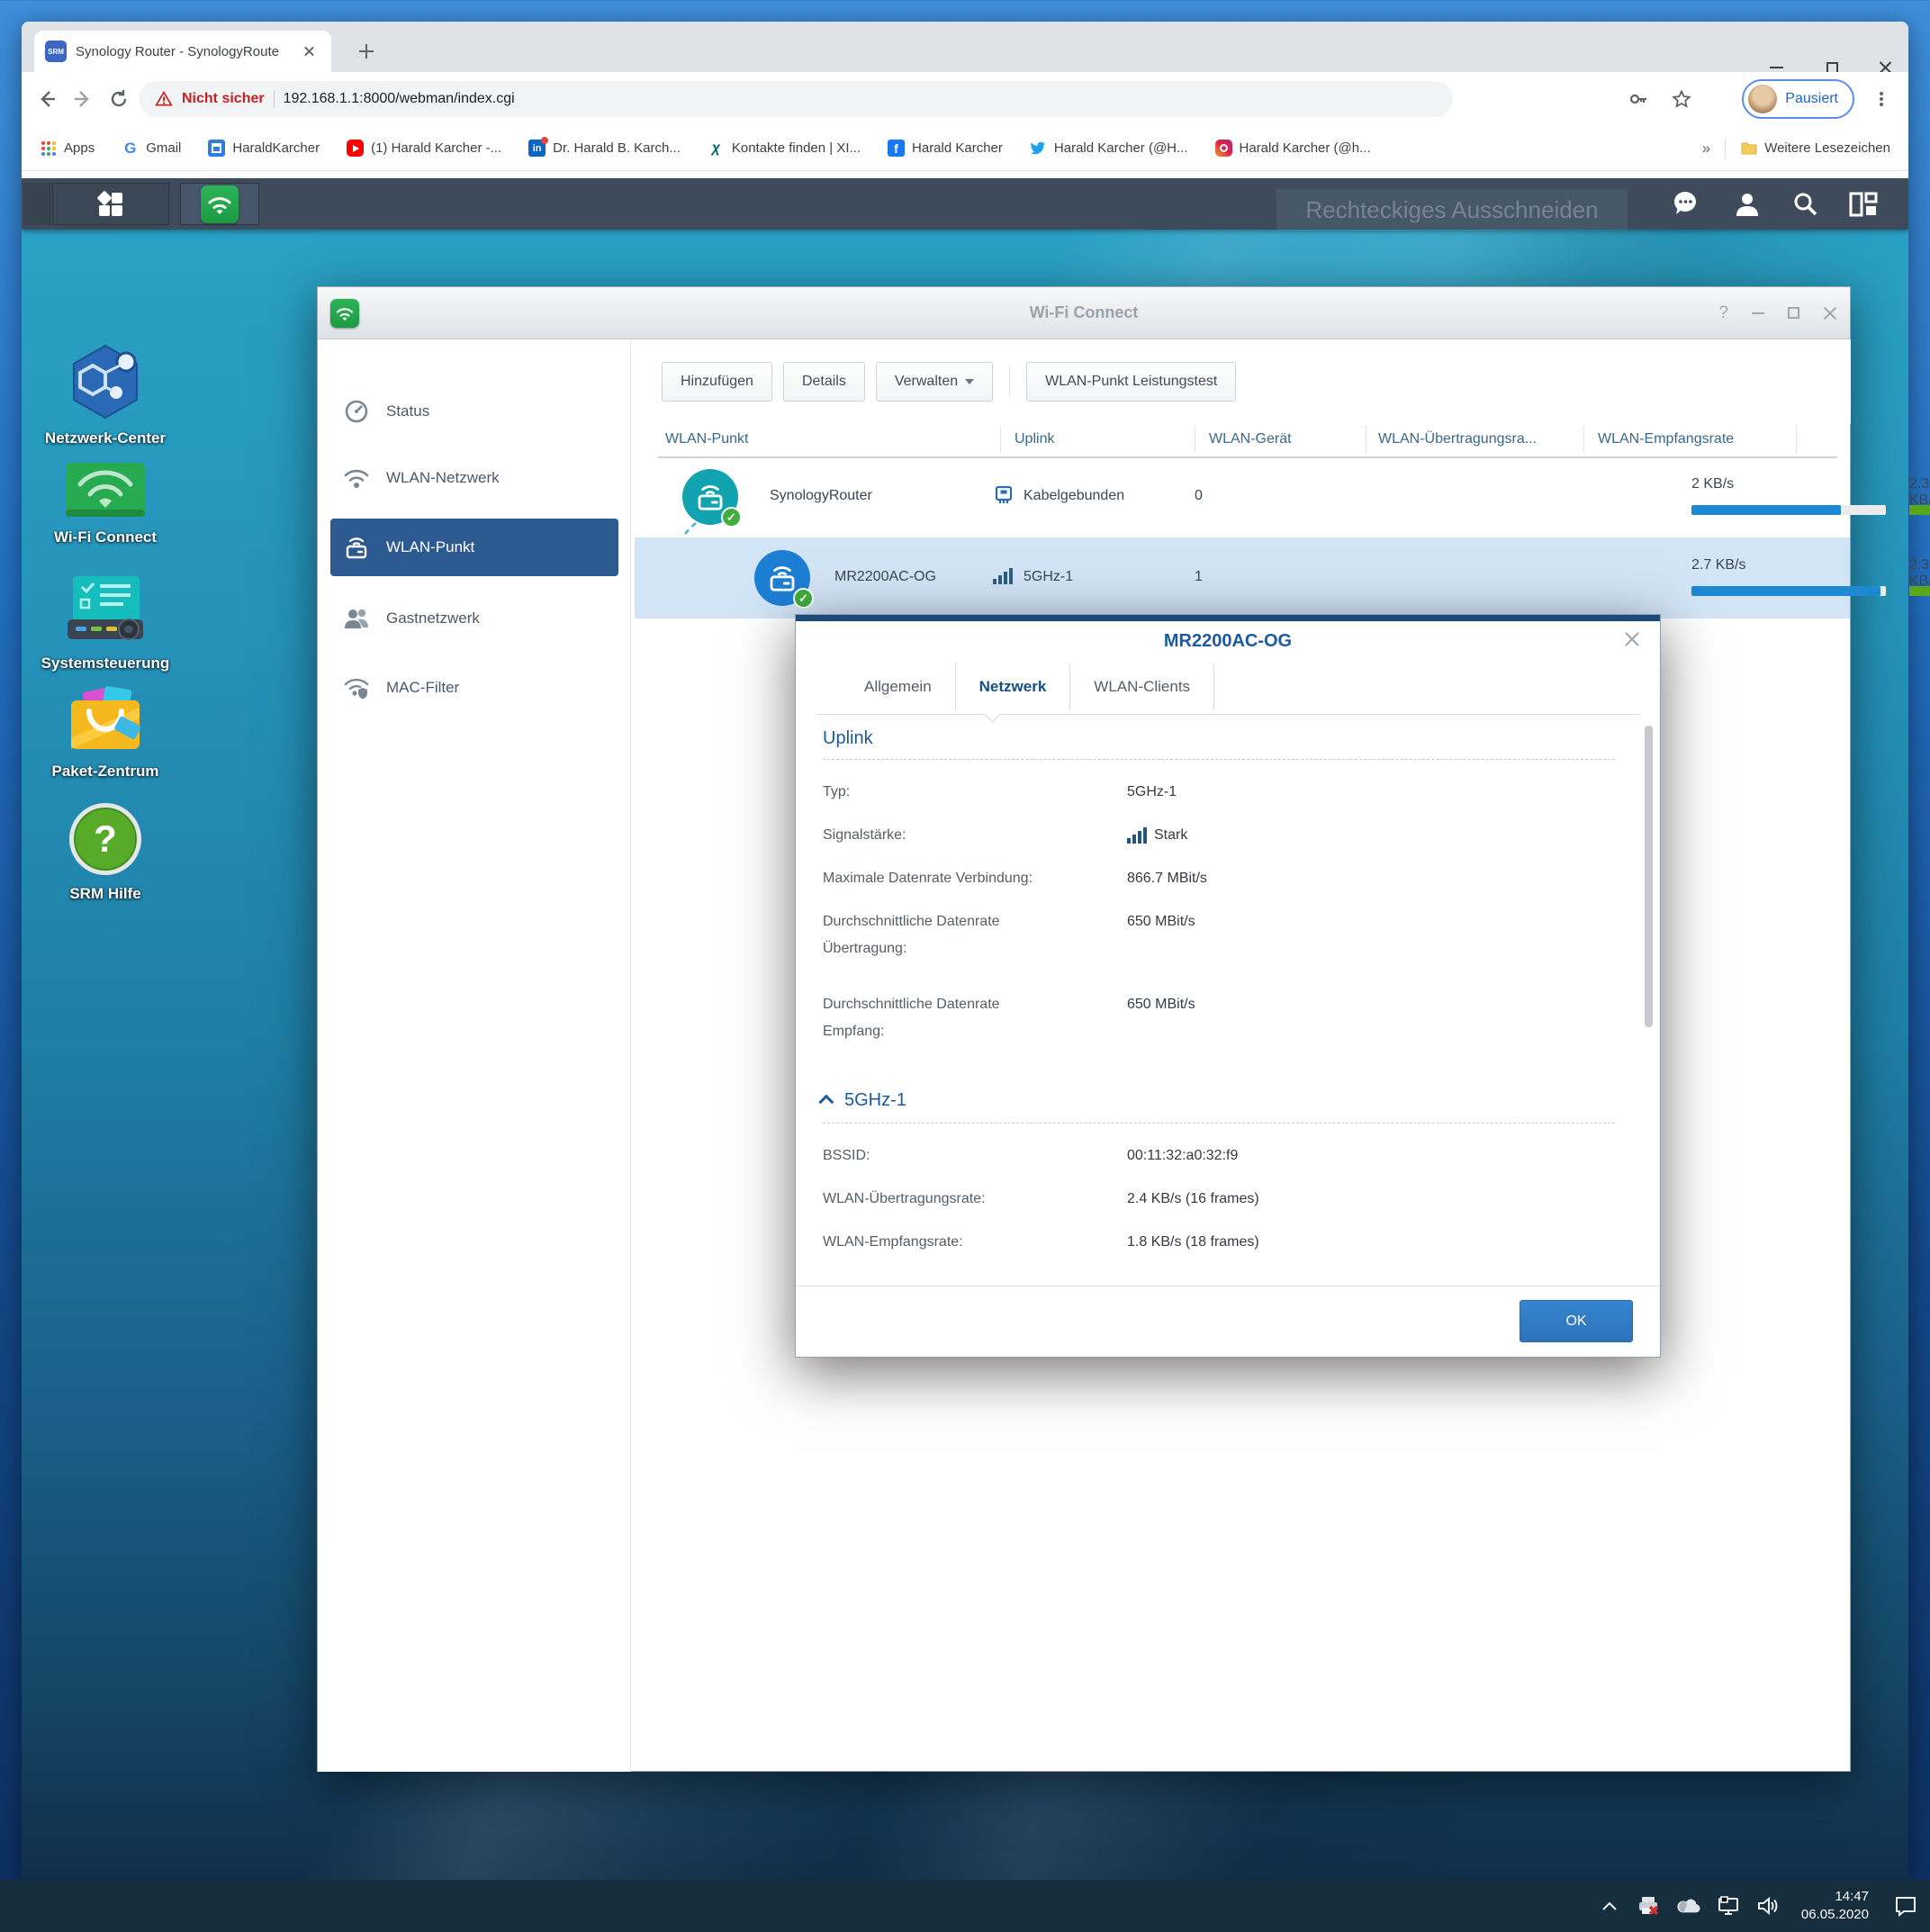  What do you see at coordinates (105, 663) in the screenshot?
I see `desktop-icon-label: Systemsteuerung` at bounding box center [105, 663].